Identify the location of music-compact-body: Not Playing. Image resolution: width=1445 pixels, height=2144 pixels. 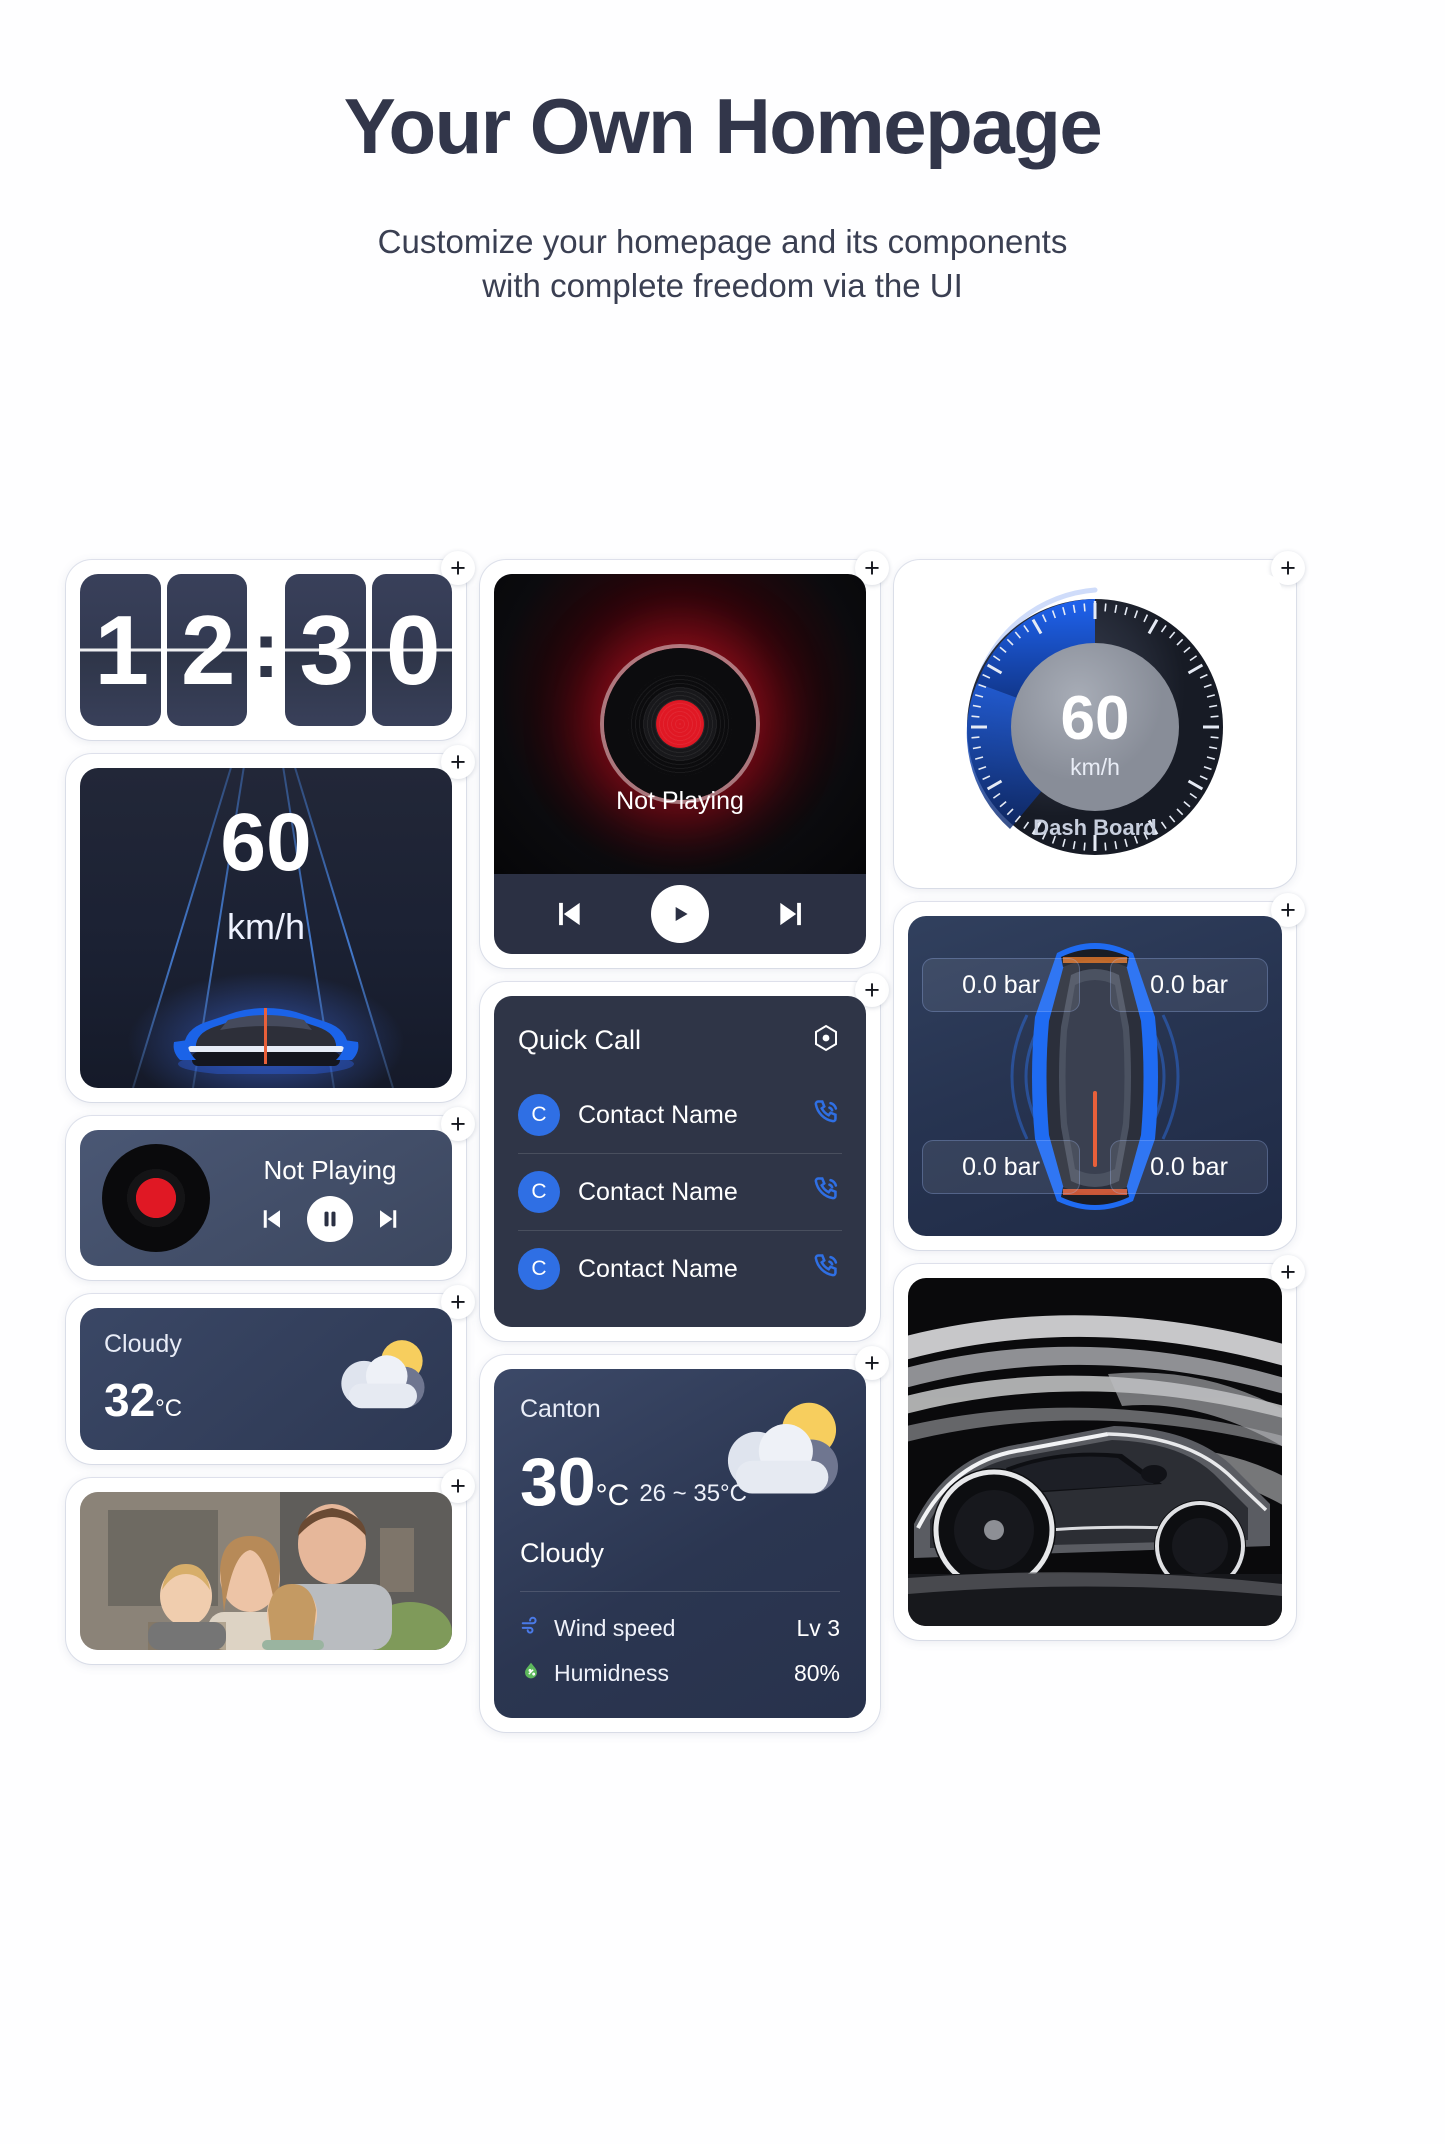
(330, 1198).